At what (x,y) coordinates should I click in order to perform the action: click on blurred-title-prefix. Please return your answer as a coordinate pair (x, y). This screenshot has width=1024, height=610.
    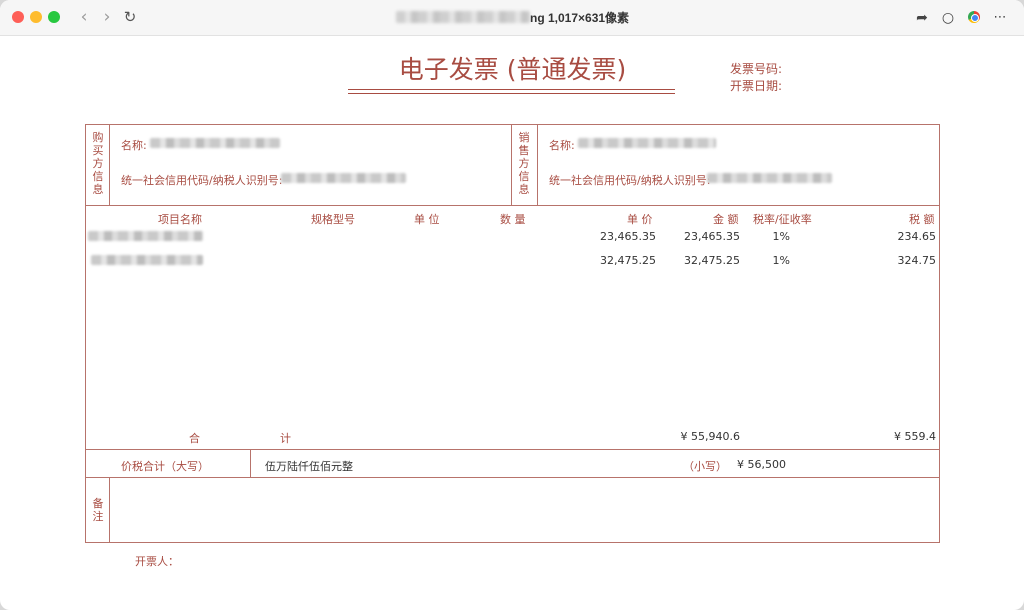
    Looking at the image, I should click on (463, 17).